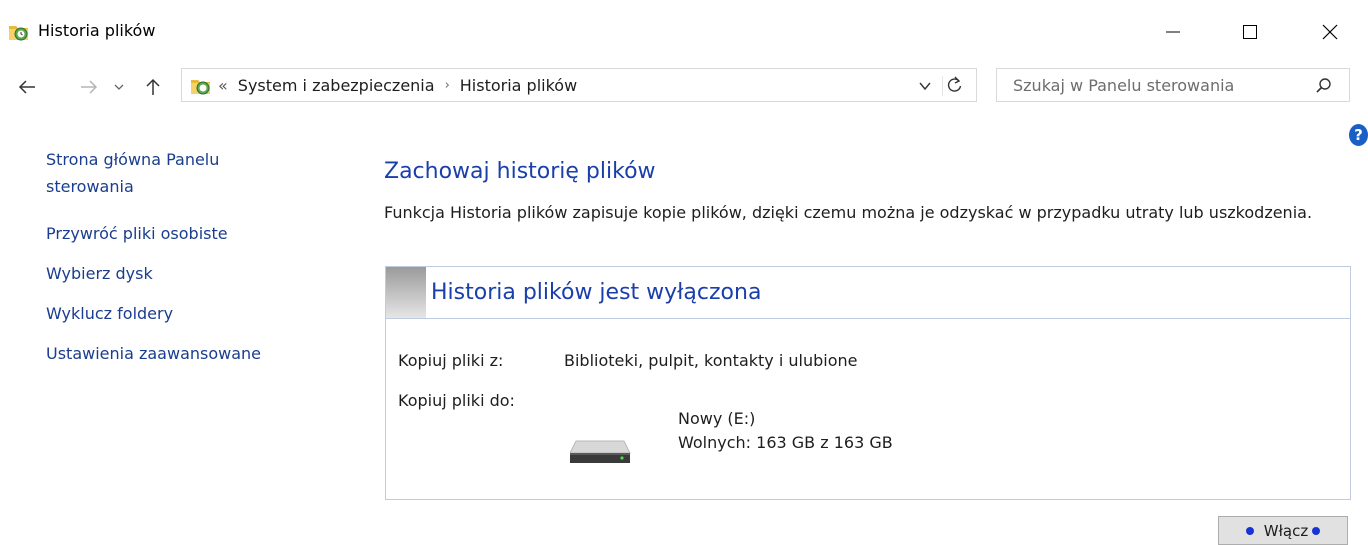 This screenshot has width=1368, height=545. I want to click on search-box, so click(1173, 85).